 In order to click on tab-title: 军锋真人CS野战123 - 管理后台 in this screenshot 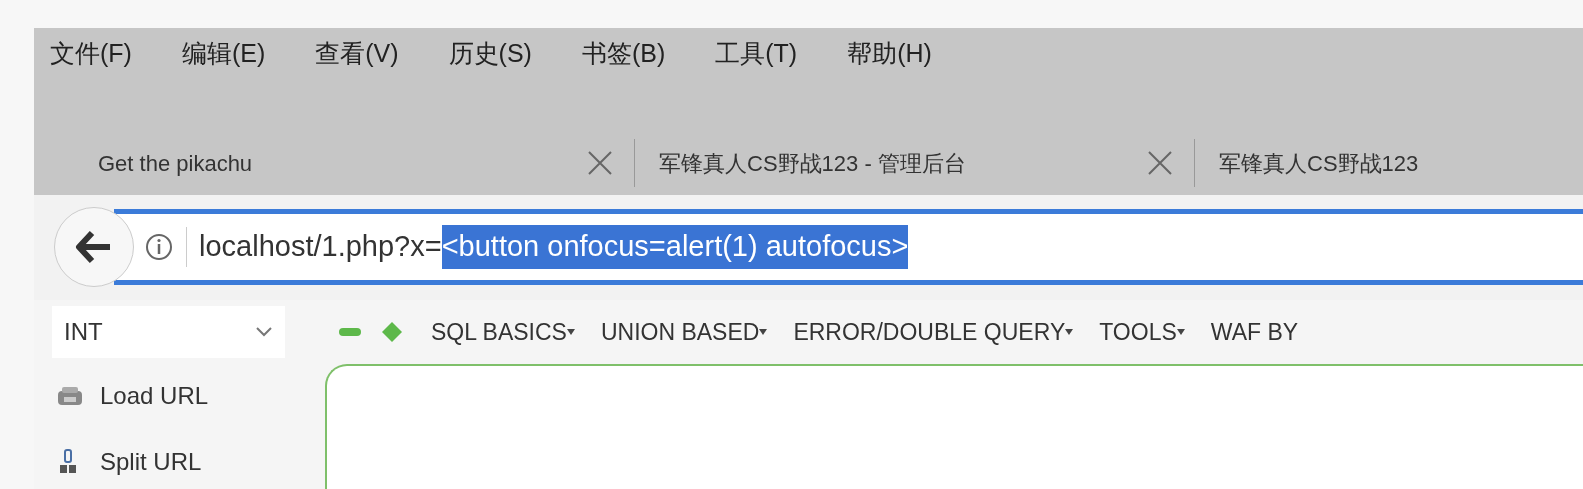, I will do `click(812, 163)`.